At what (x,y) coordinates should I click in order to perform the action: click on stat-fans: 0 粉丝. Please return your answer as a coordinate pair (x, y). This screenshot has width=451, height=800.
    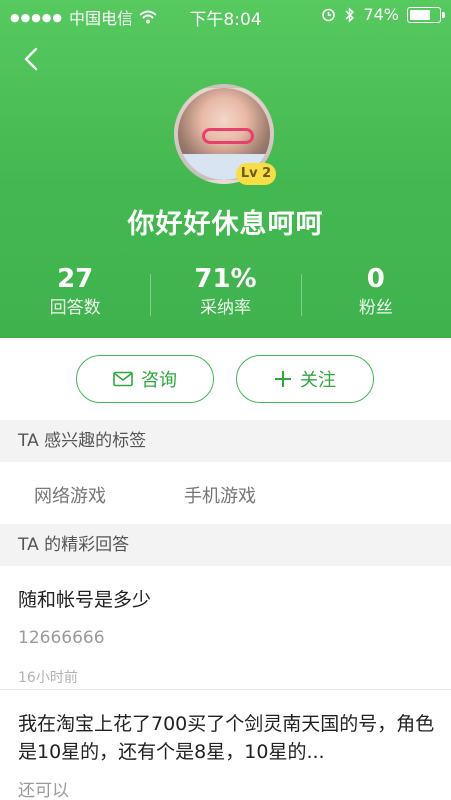
    Looking at the image, I should click on (375, 294).